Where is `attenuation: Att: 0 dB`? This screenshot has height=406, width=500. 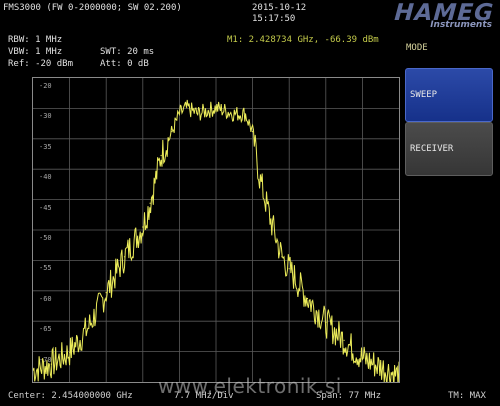 attenuation: Att: 0 dB is located at coordinates (124, 64).